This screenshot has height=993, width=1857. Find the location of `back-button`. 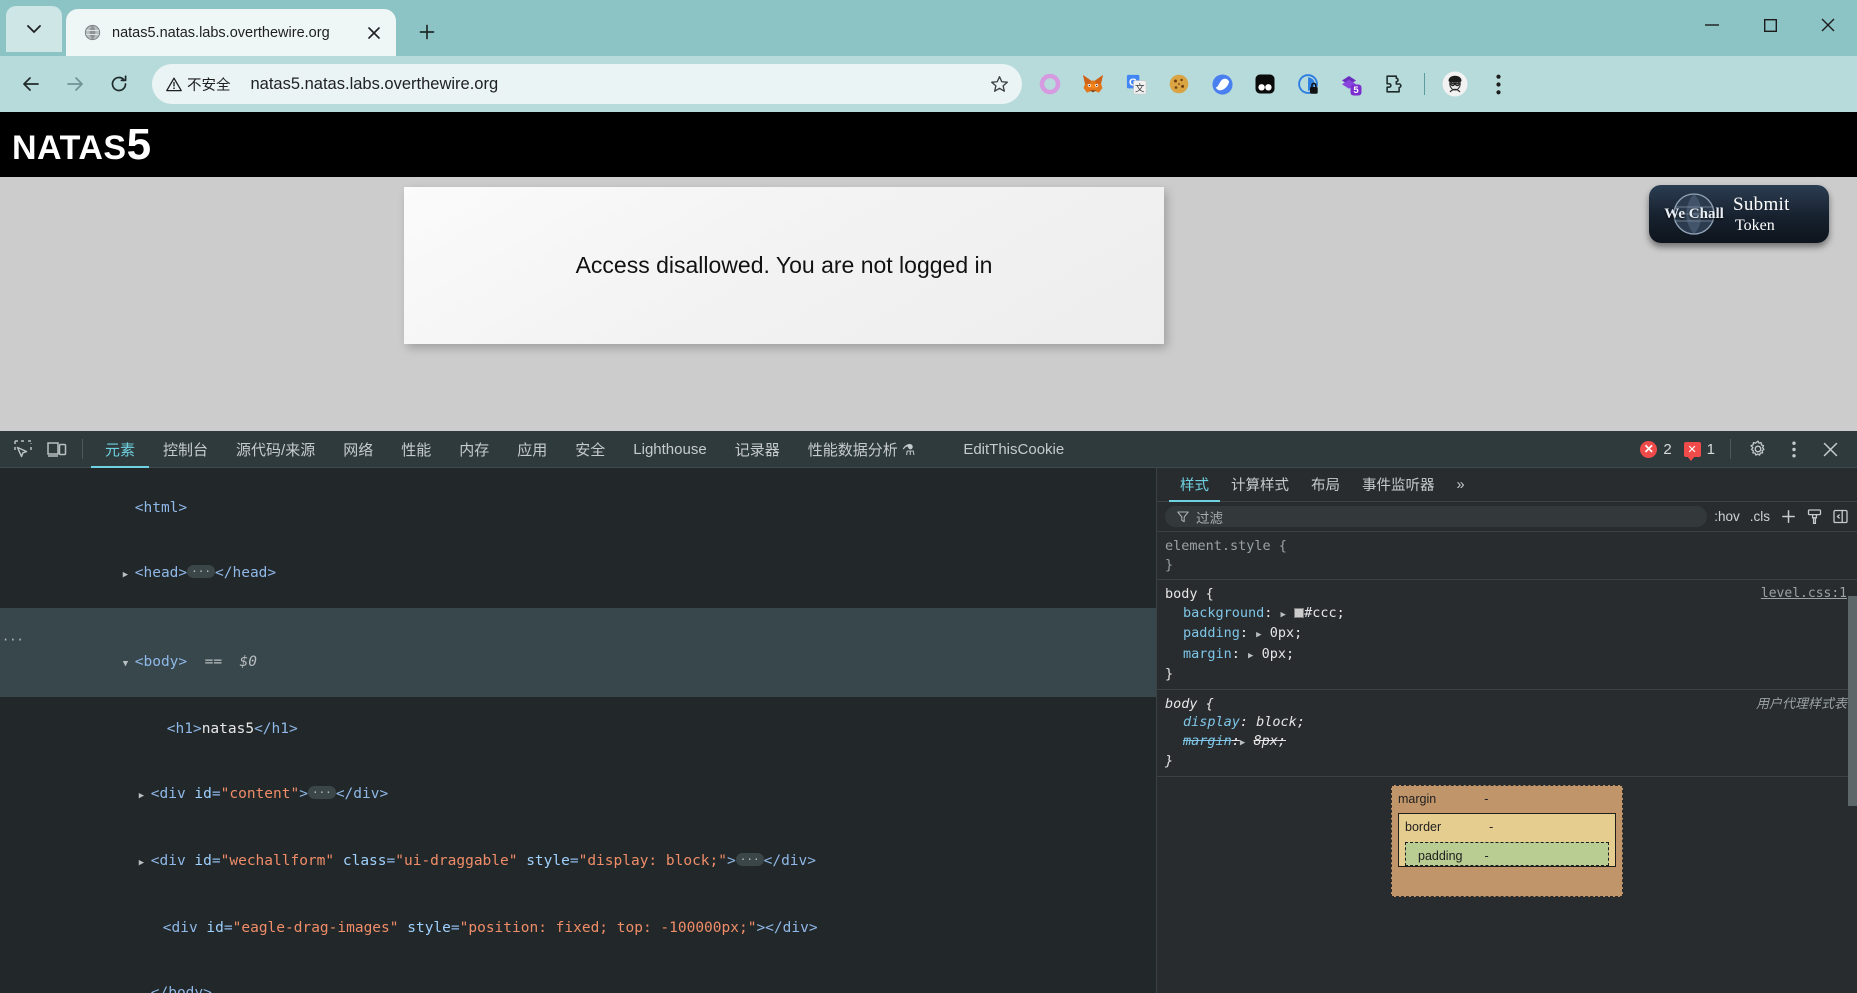

back-button is located at coordinates (31, 84).